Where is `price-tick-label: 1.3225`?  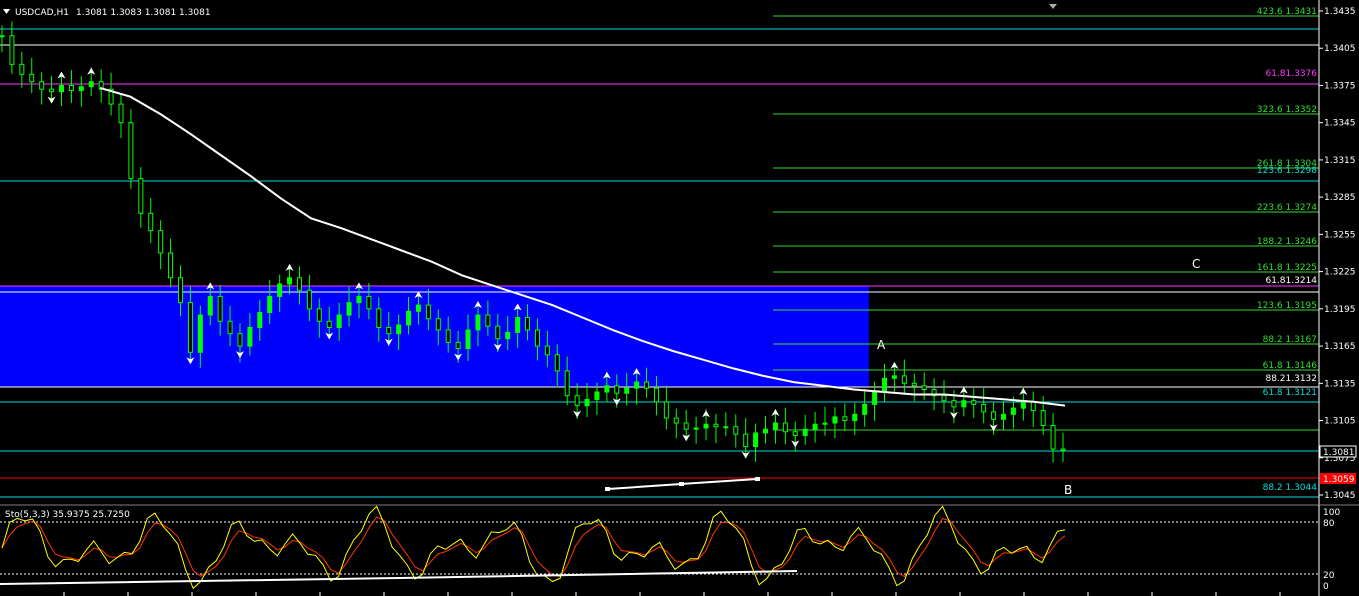 price-tick-label: 1.3225 is located at coordinates (1340, 273).